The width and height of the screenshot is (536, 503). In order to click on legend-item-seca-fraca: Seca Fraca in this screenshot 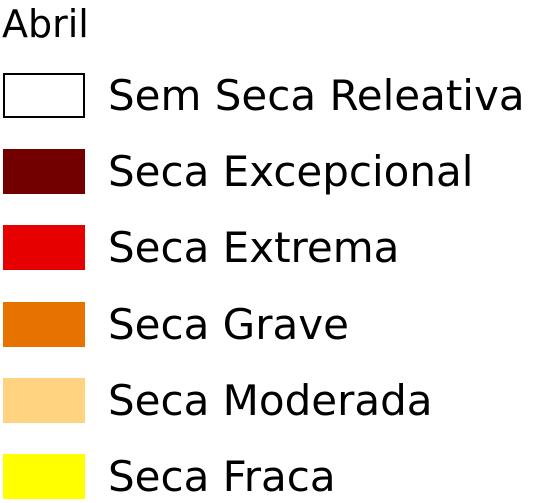, I will do `click(268, 476)`.